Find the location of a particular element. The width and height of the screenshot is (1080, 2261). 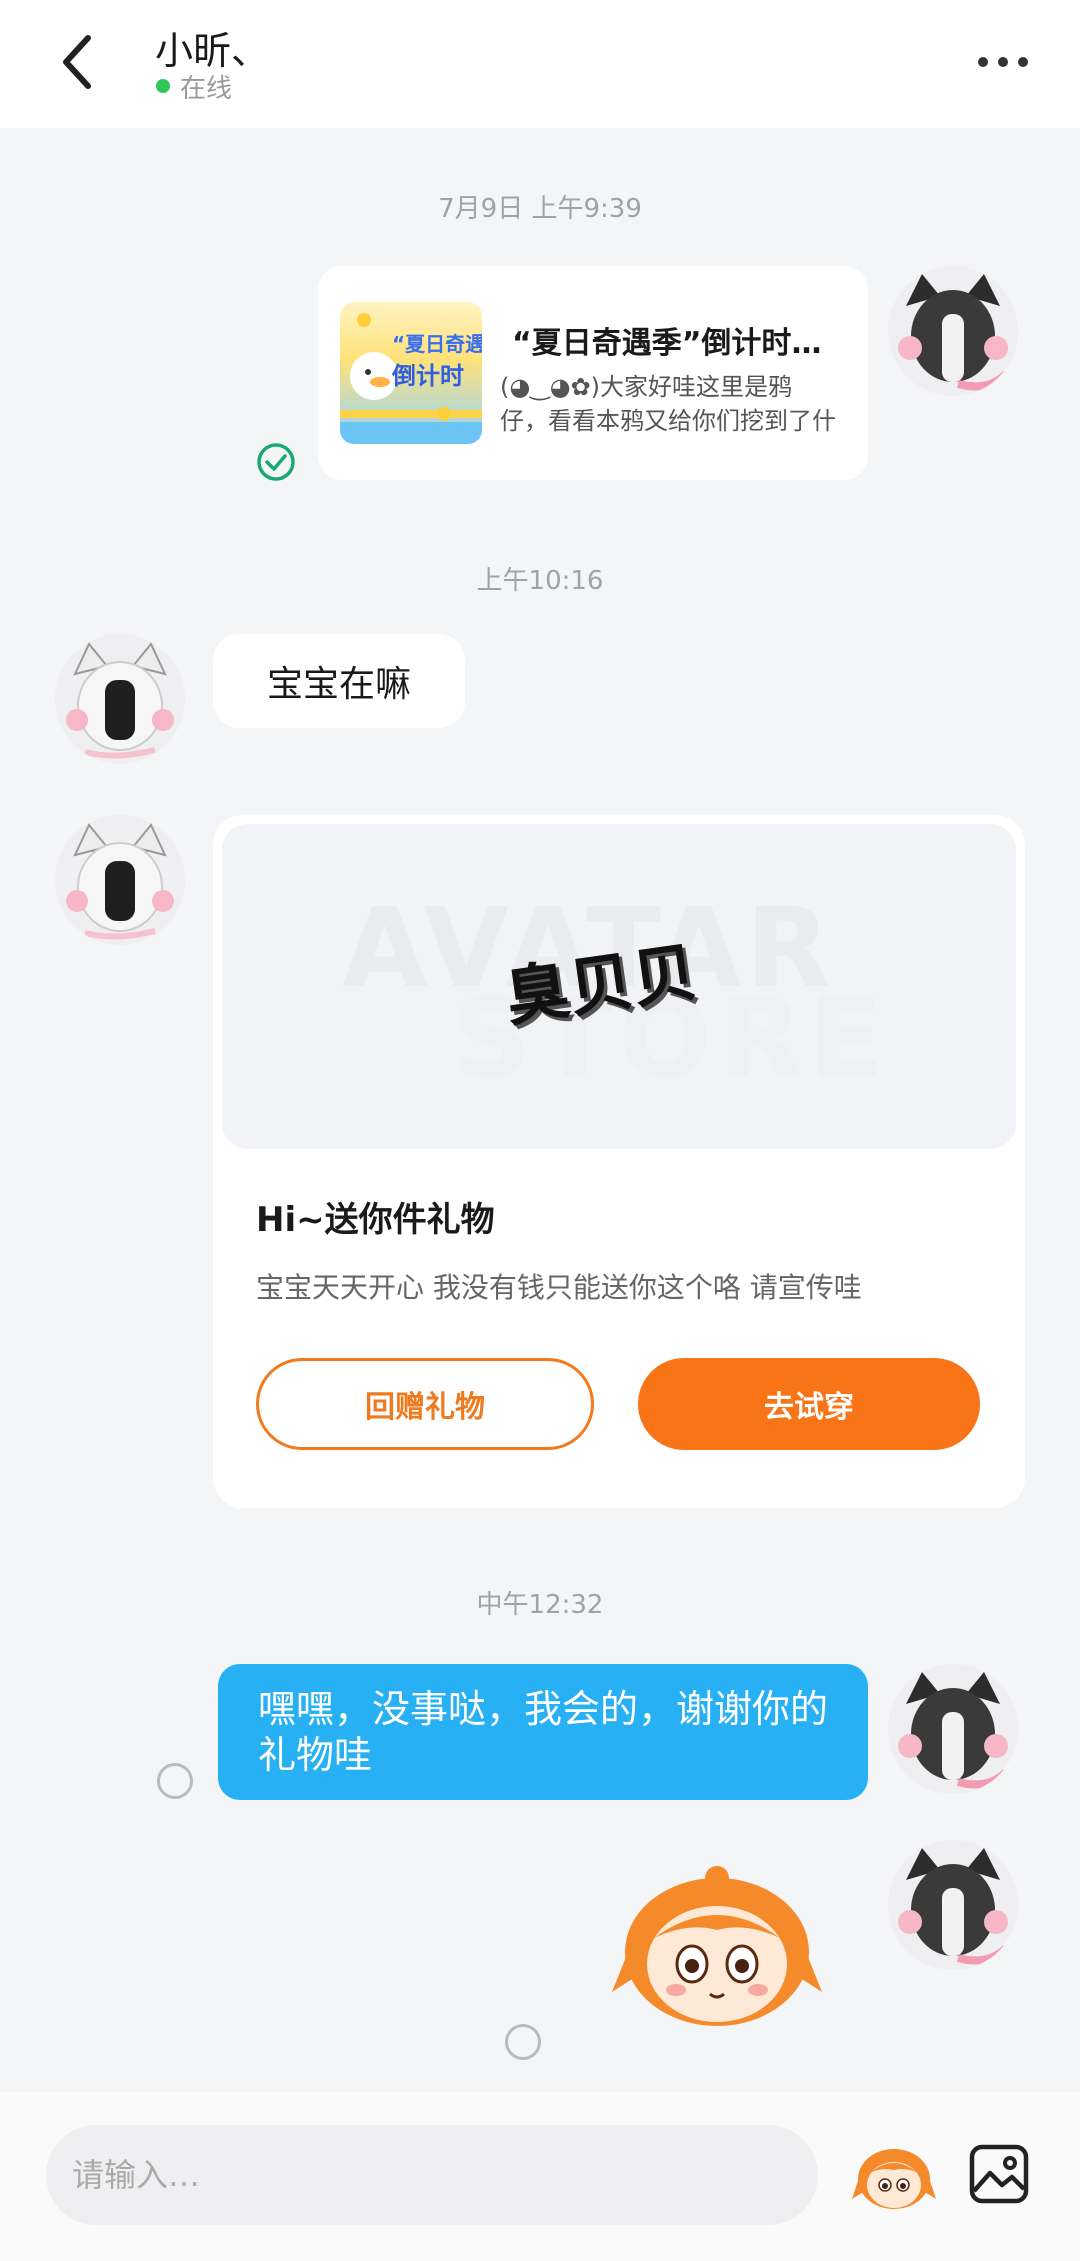

incoming-message-bubble: 宝宝在嘛 is located at coordinates (339, 681).